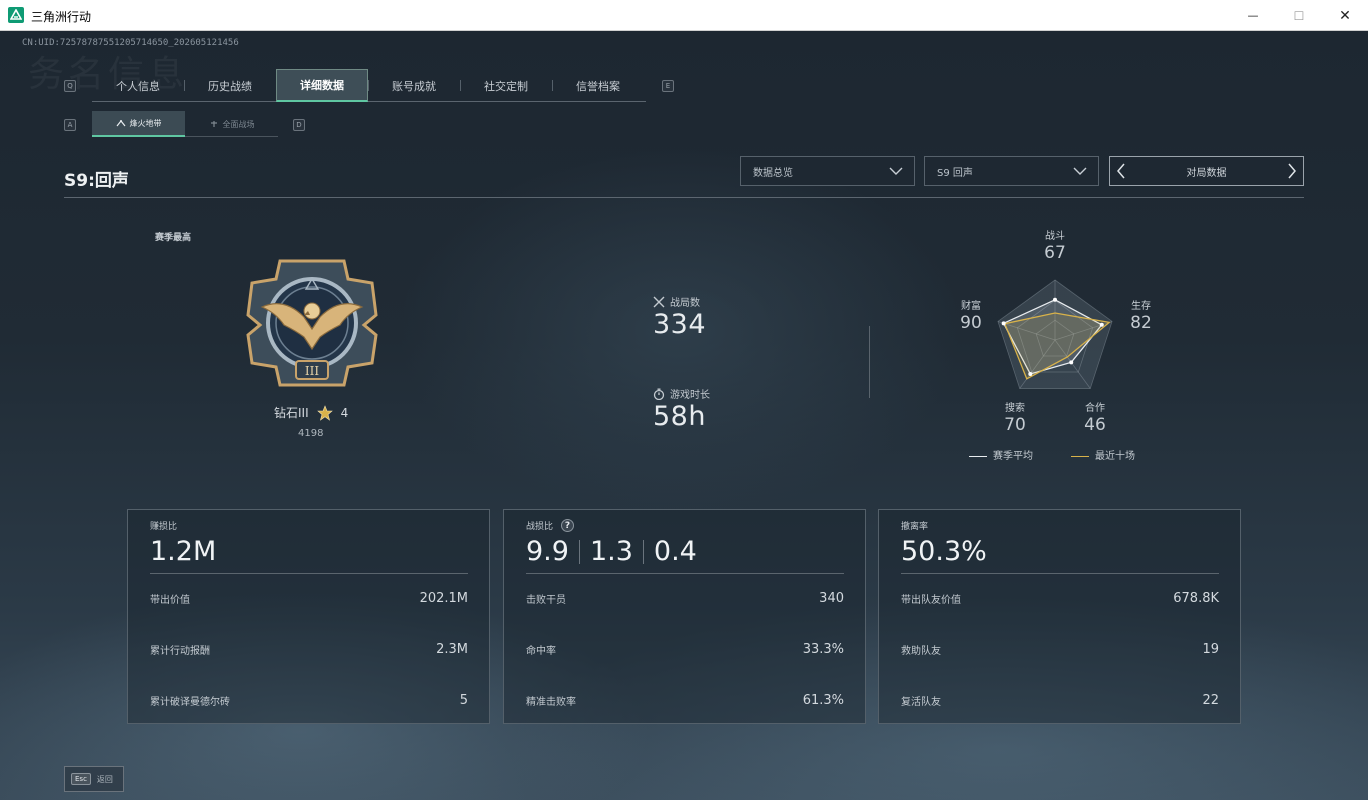 This screenshot has height=800, width=1368. Describe the element at coordinates (173, 238) in the screenshot. I see `season-best-label: 赛季最高` at that location.